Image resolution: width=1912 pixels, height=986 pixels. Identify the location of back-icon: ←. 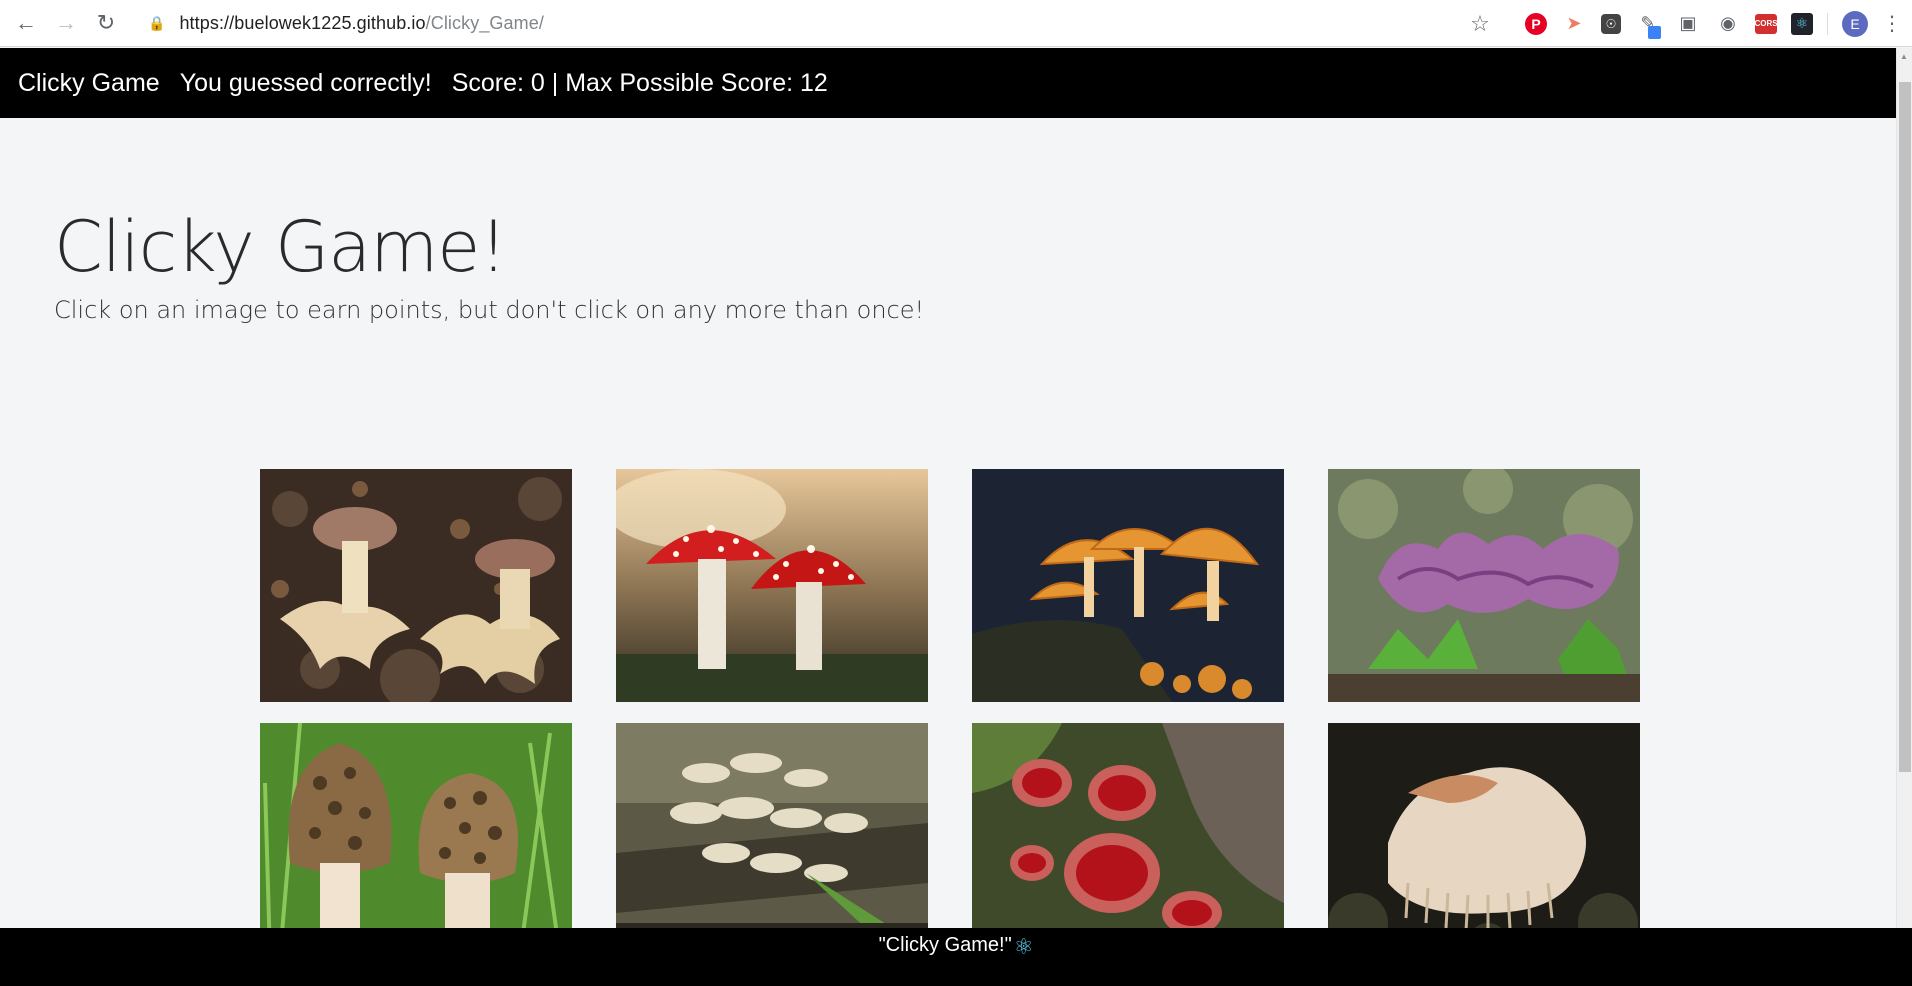
(26, 23).